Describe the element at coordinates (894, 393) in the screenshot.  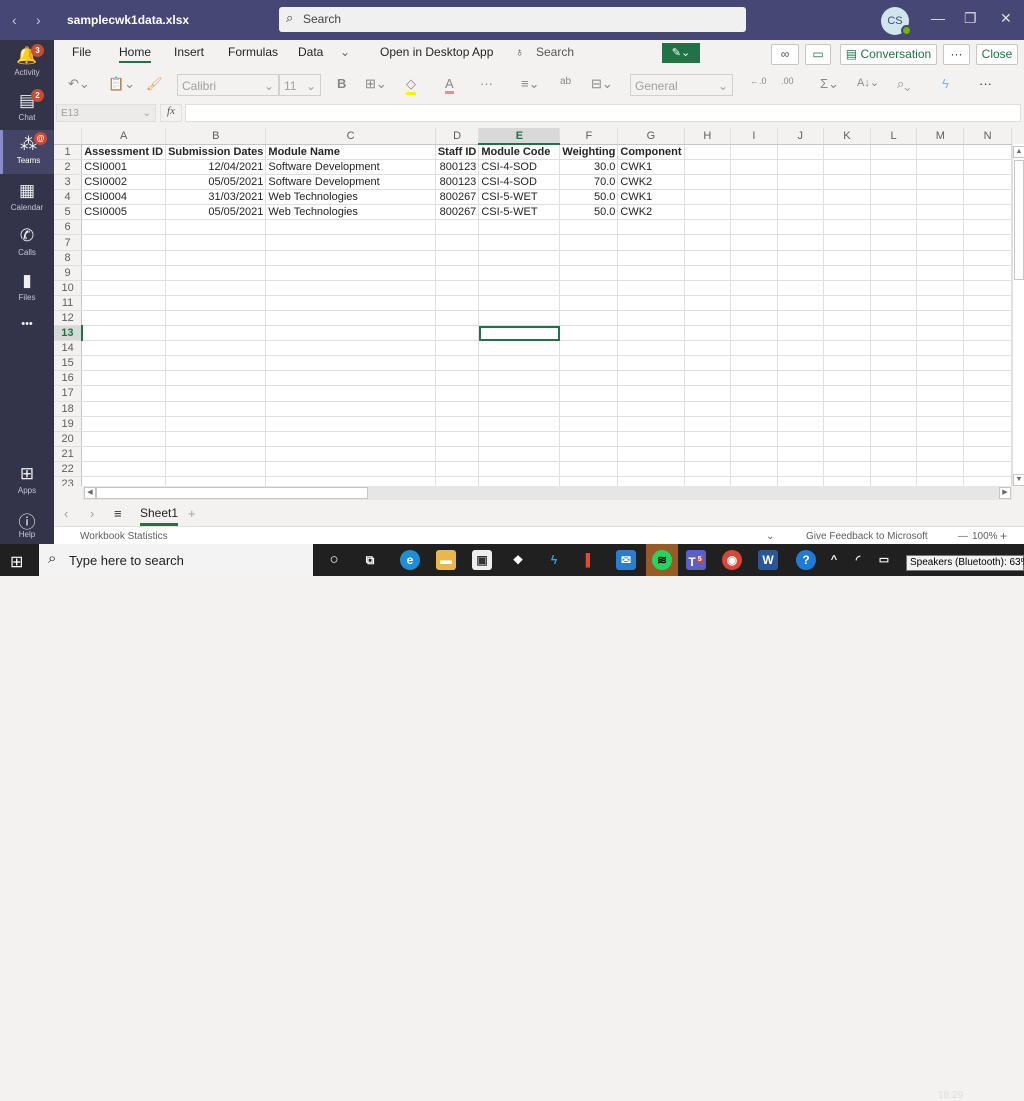
I see `cell-l17` at that location.